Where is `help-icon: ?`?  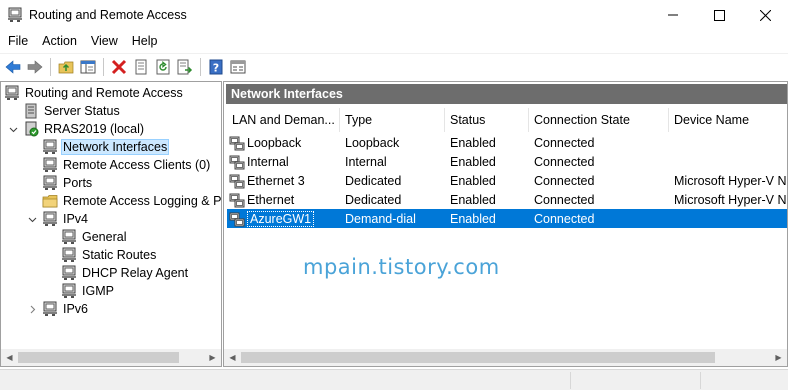 help-icon: ? is located at coordinates (216, 66).